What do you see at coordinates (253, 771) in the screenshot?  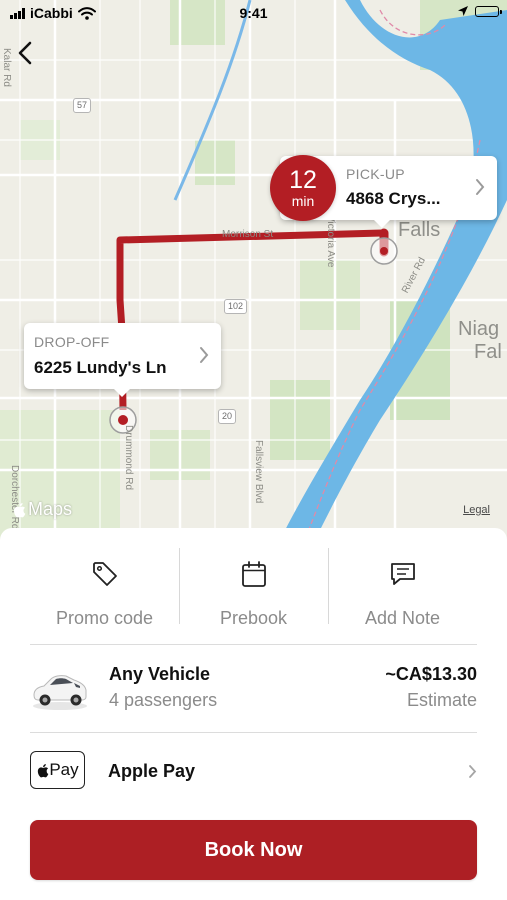 I see `payment-method-selector: Pay Apple Pay` at bounding box center [253, 771].